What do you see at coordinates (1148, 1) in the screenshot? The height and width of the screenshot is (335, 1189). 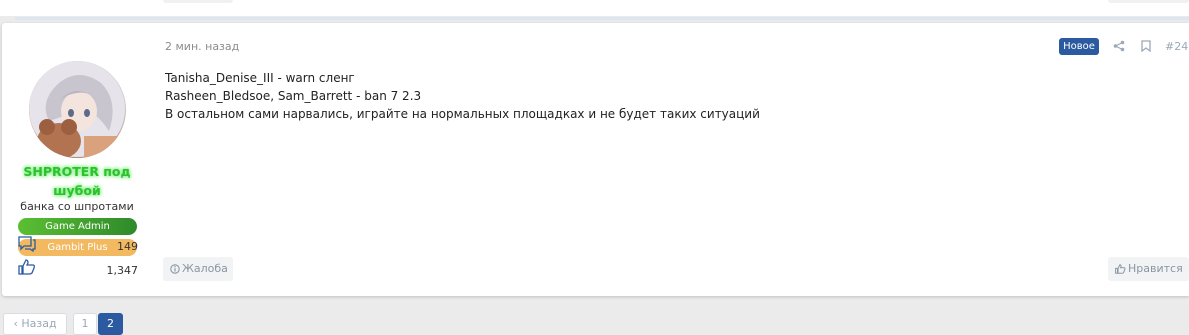 I see `previous-post-like-button` at bounding box center [1148, 1].